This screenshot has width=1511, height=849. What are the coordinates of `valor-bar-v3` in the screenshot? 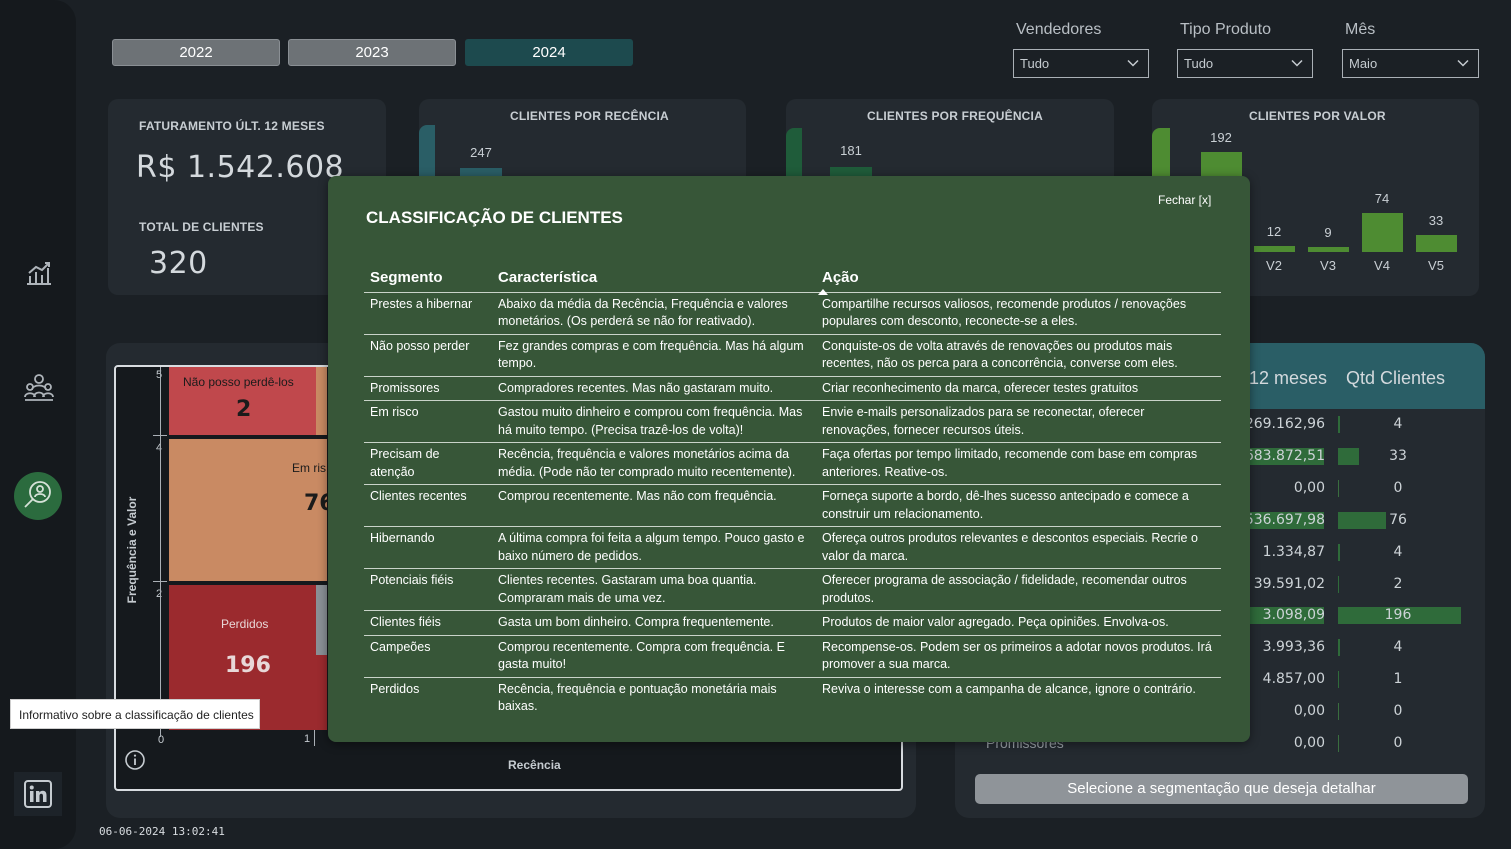 It's located at (1328, 249).